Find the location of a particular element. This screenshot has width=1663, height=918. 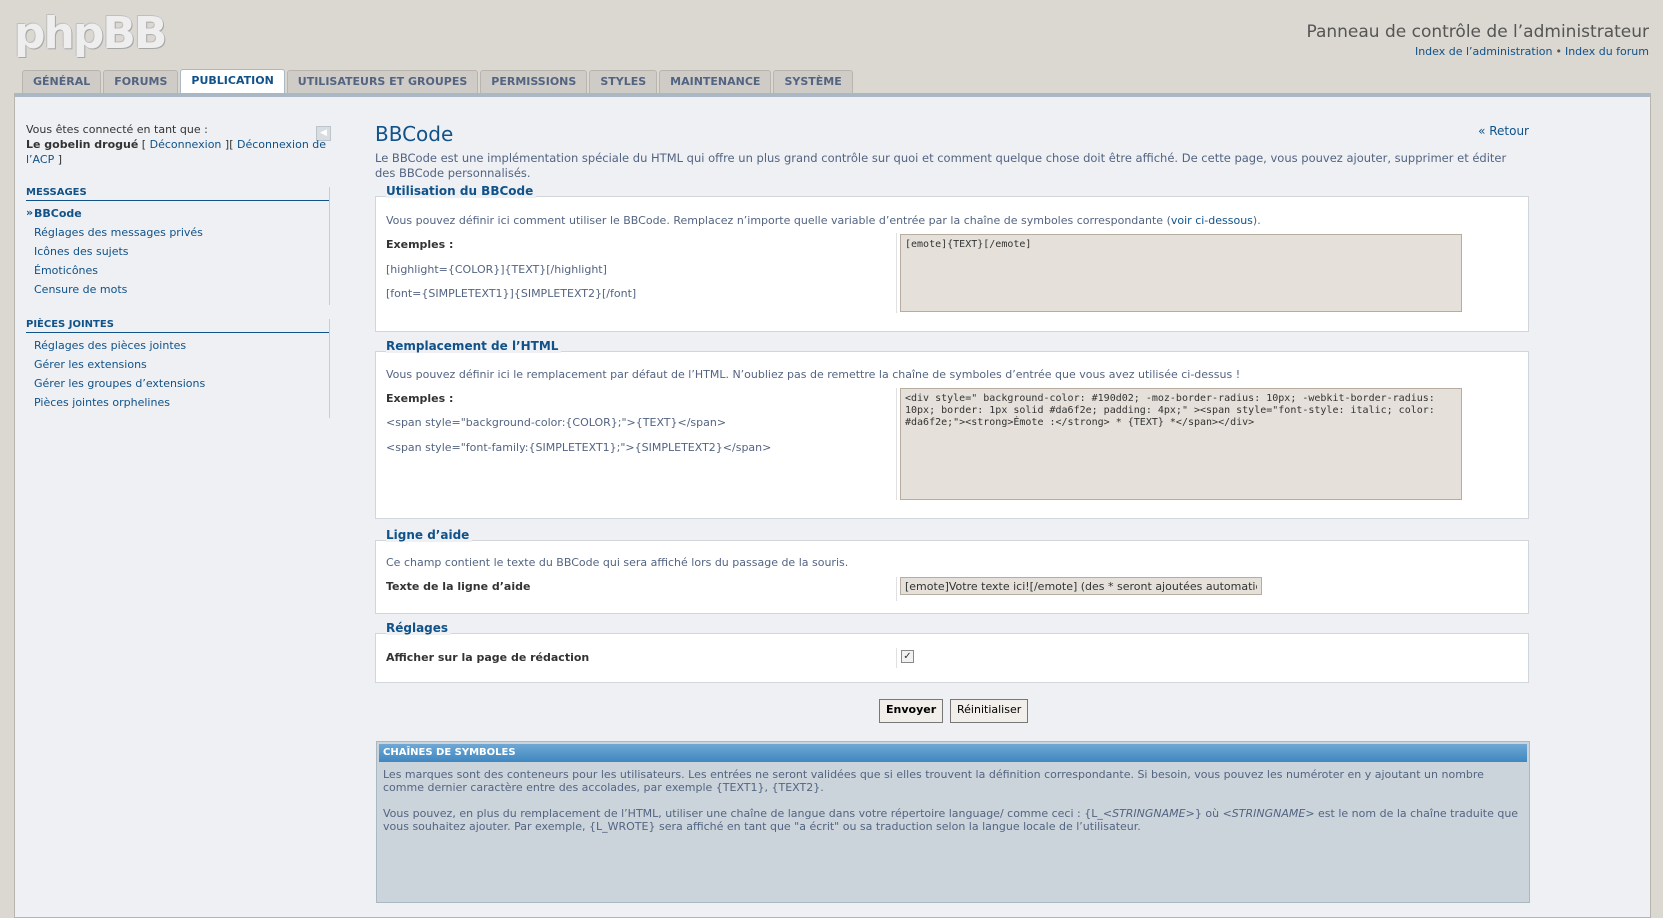

legend-html-replacement: Remplacement de l’HTML is located at coordinates (474, 346).